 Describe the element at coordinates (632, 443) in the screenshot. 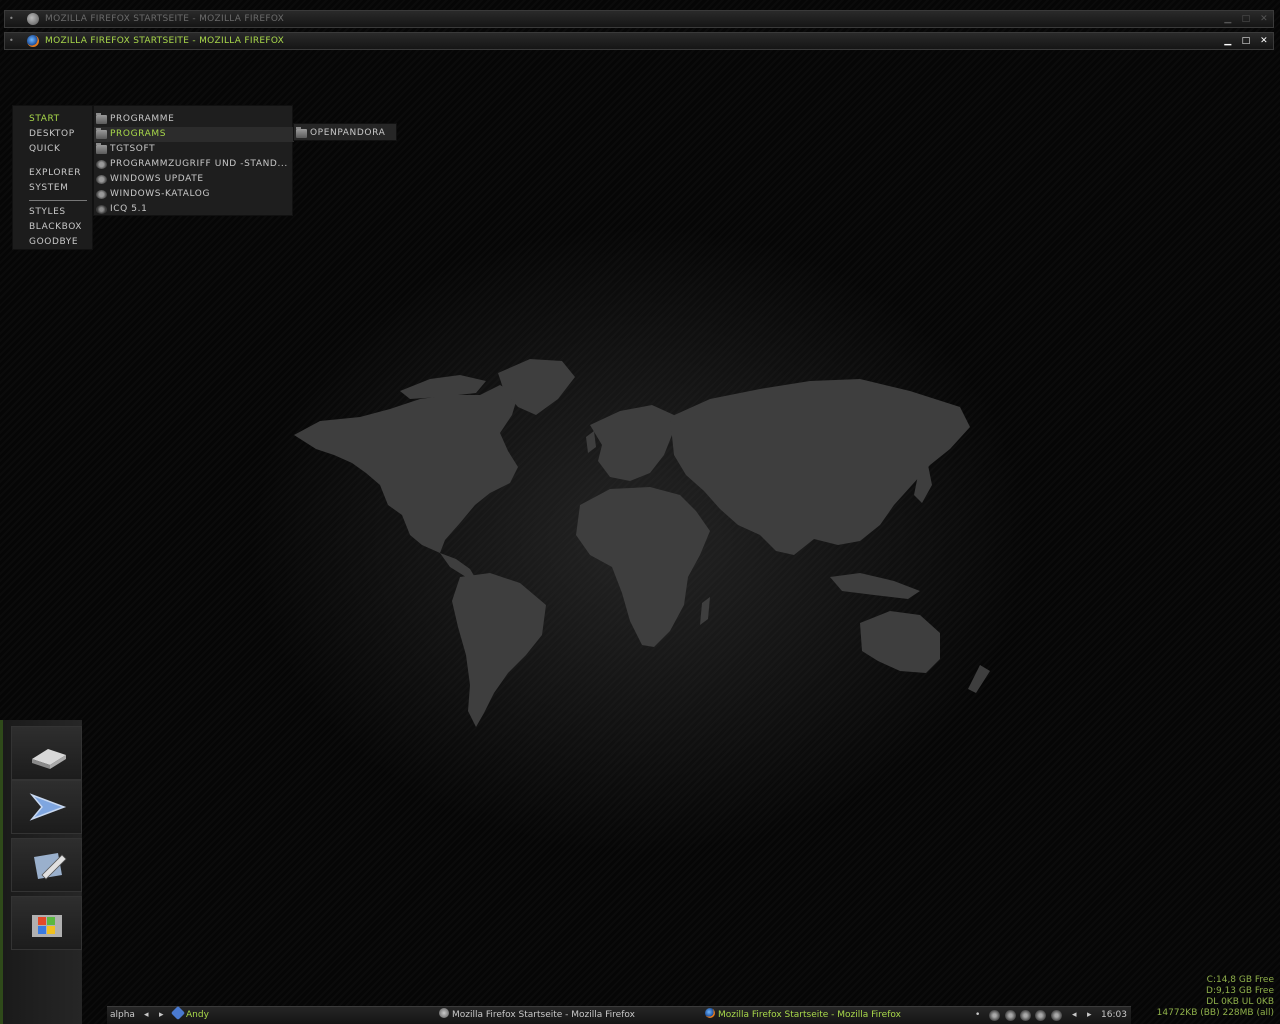

I see `europe-shape` at that location.